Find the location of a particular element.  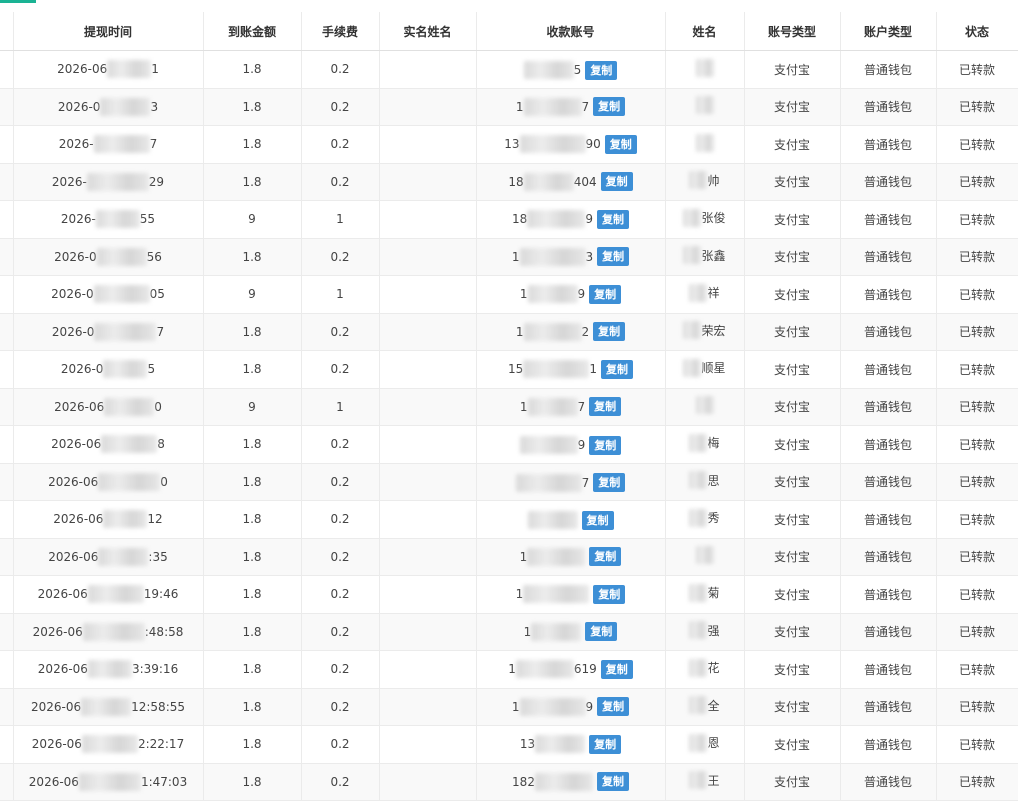

cell-account: 18 9 复制 is located at coordinates (571, 219).